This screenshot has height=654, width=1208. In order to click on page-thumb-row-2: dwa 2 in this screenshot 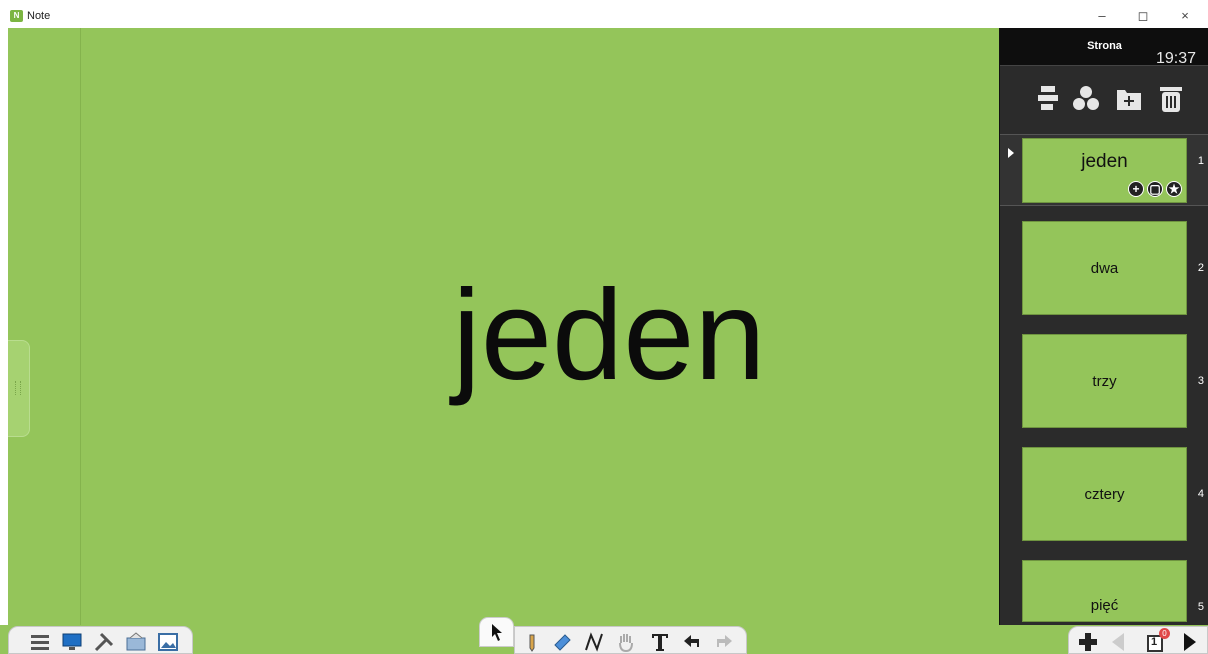, I will do `click(1104, 268)`.